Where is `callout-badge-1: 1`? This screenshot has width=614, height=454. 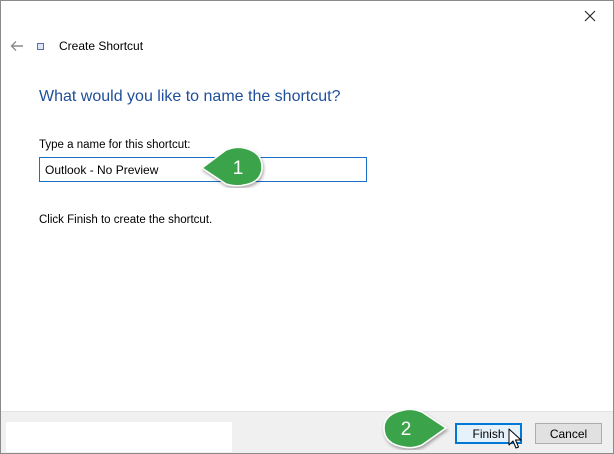
callout-badge-1: 1 is located at coordinates (231, 166).